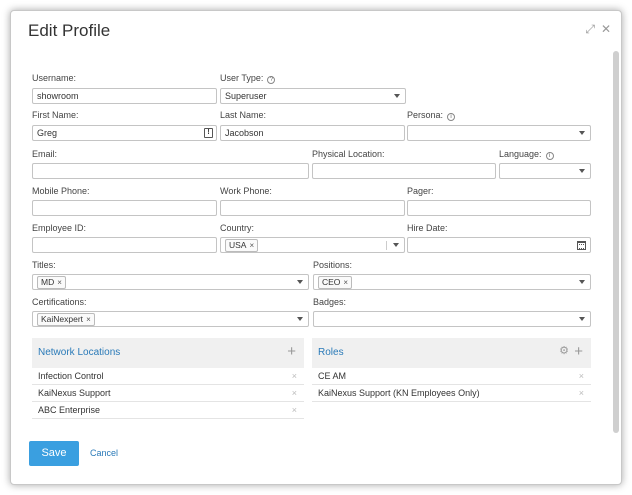 The image size is (632, 495). Describe the element at coordinates (69, 30) in the screenshot. I see `dialog-title: Edit Profile` at that location.